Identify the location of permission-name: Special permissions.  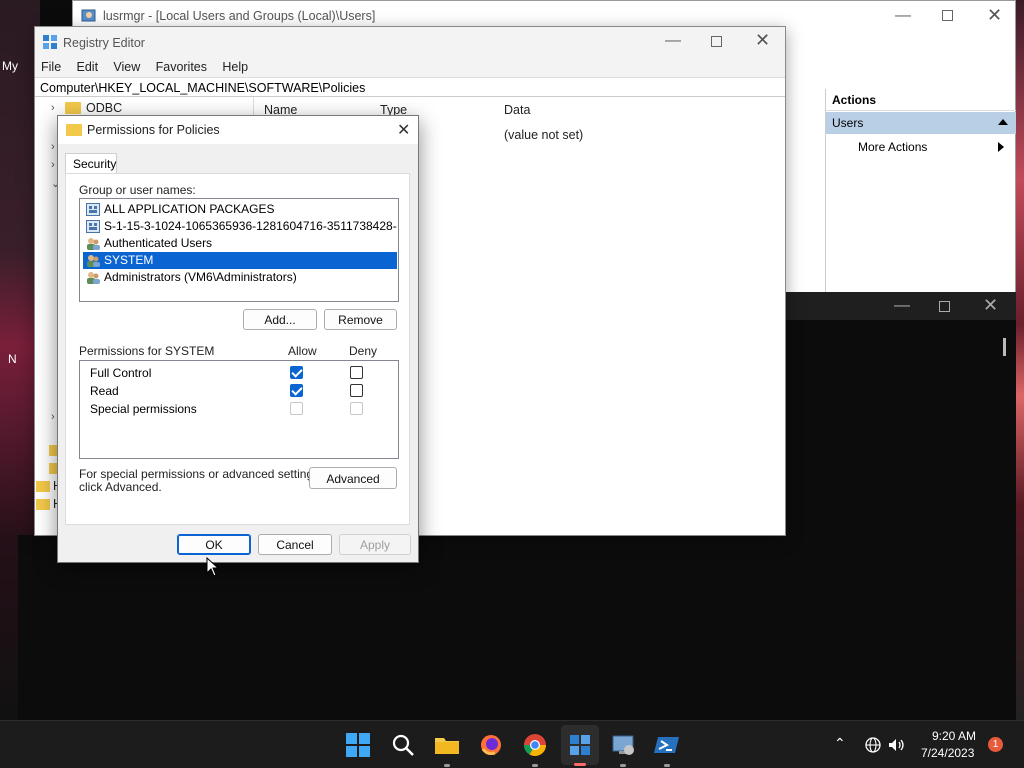
(143, 409).